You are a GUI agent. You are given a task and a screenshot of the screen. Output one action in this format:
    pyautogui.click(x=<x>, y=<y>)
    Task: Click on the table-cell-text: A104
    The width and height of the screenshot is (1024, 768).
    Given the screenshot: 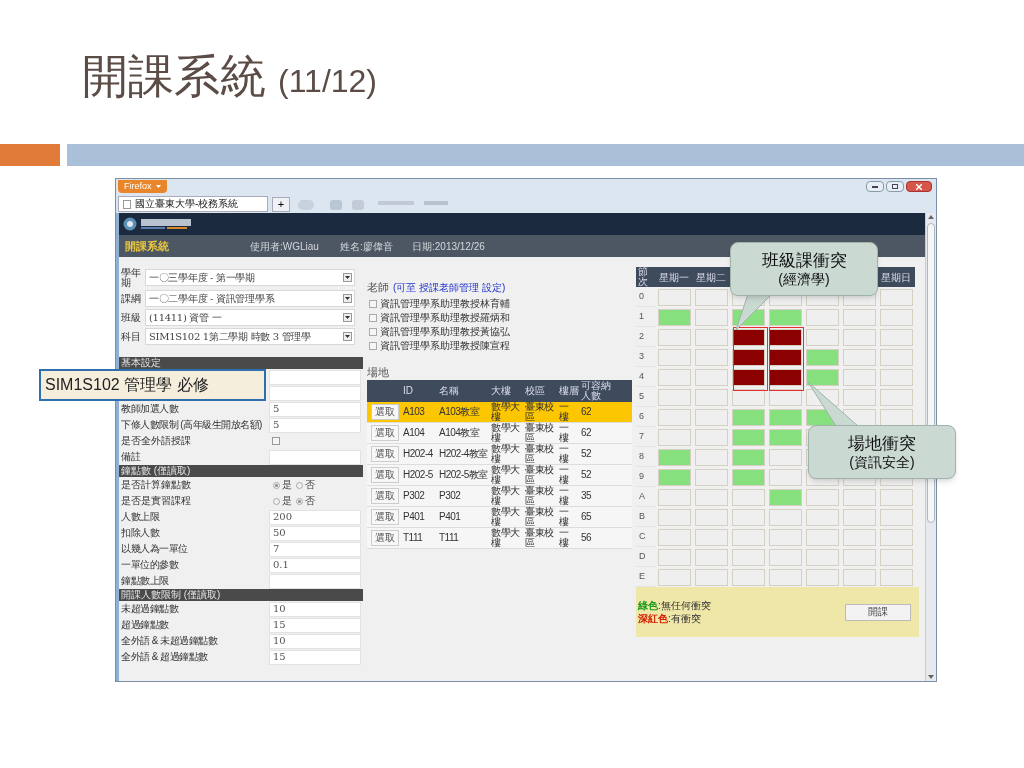 What is the action you would take?
    pyautogui.click(x=414, y=433)
    